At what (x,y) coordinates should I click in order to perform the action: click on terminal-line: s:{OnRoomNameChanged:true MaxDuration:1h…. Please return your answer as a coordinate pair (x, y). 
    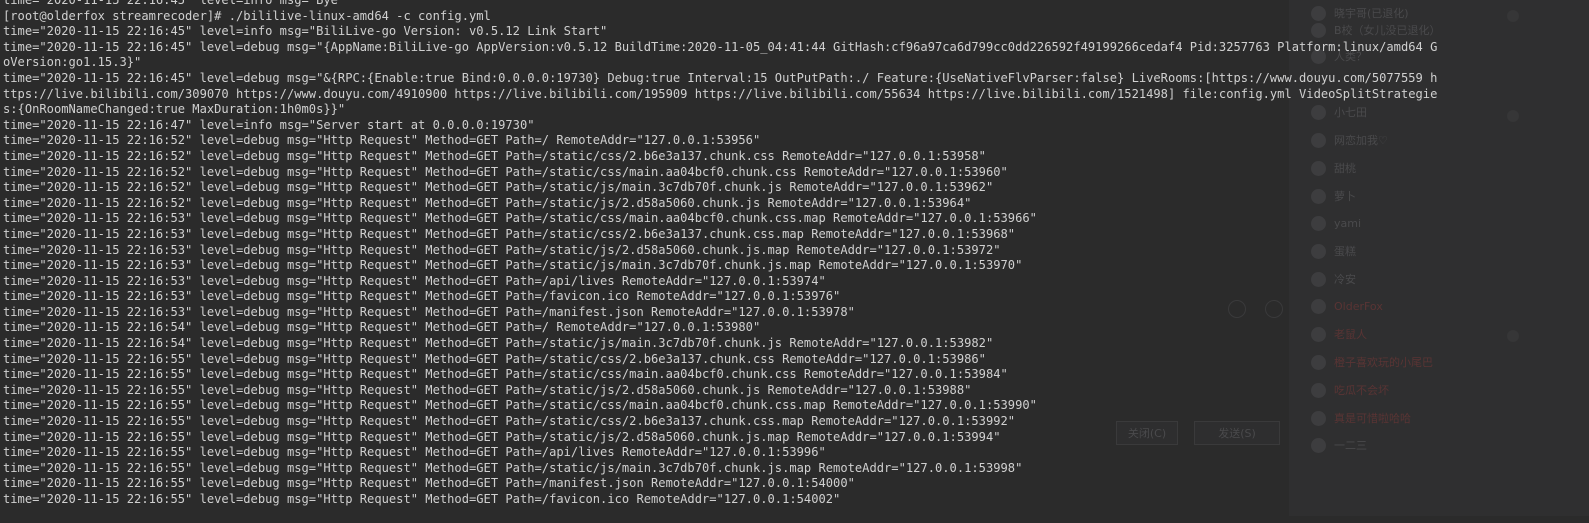
    Looking at the image, I should click on (174, 109).